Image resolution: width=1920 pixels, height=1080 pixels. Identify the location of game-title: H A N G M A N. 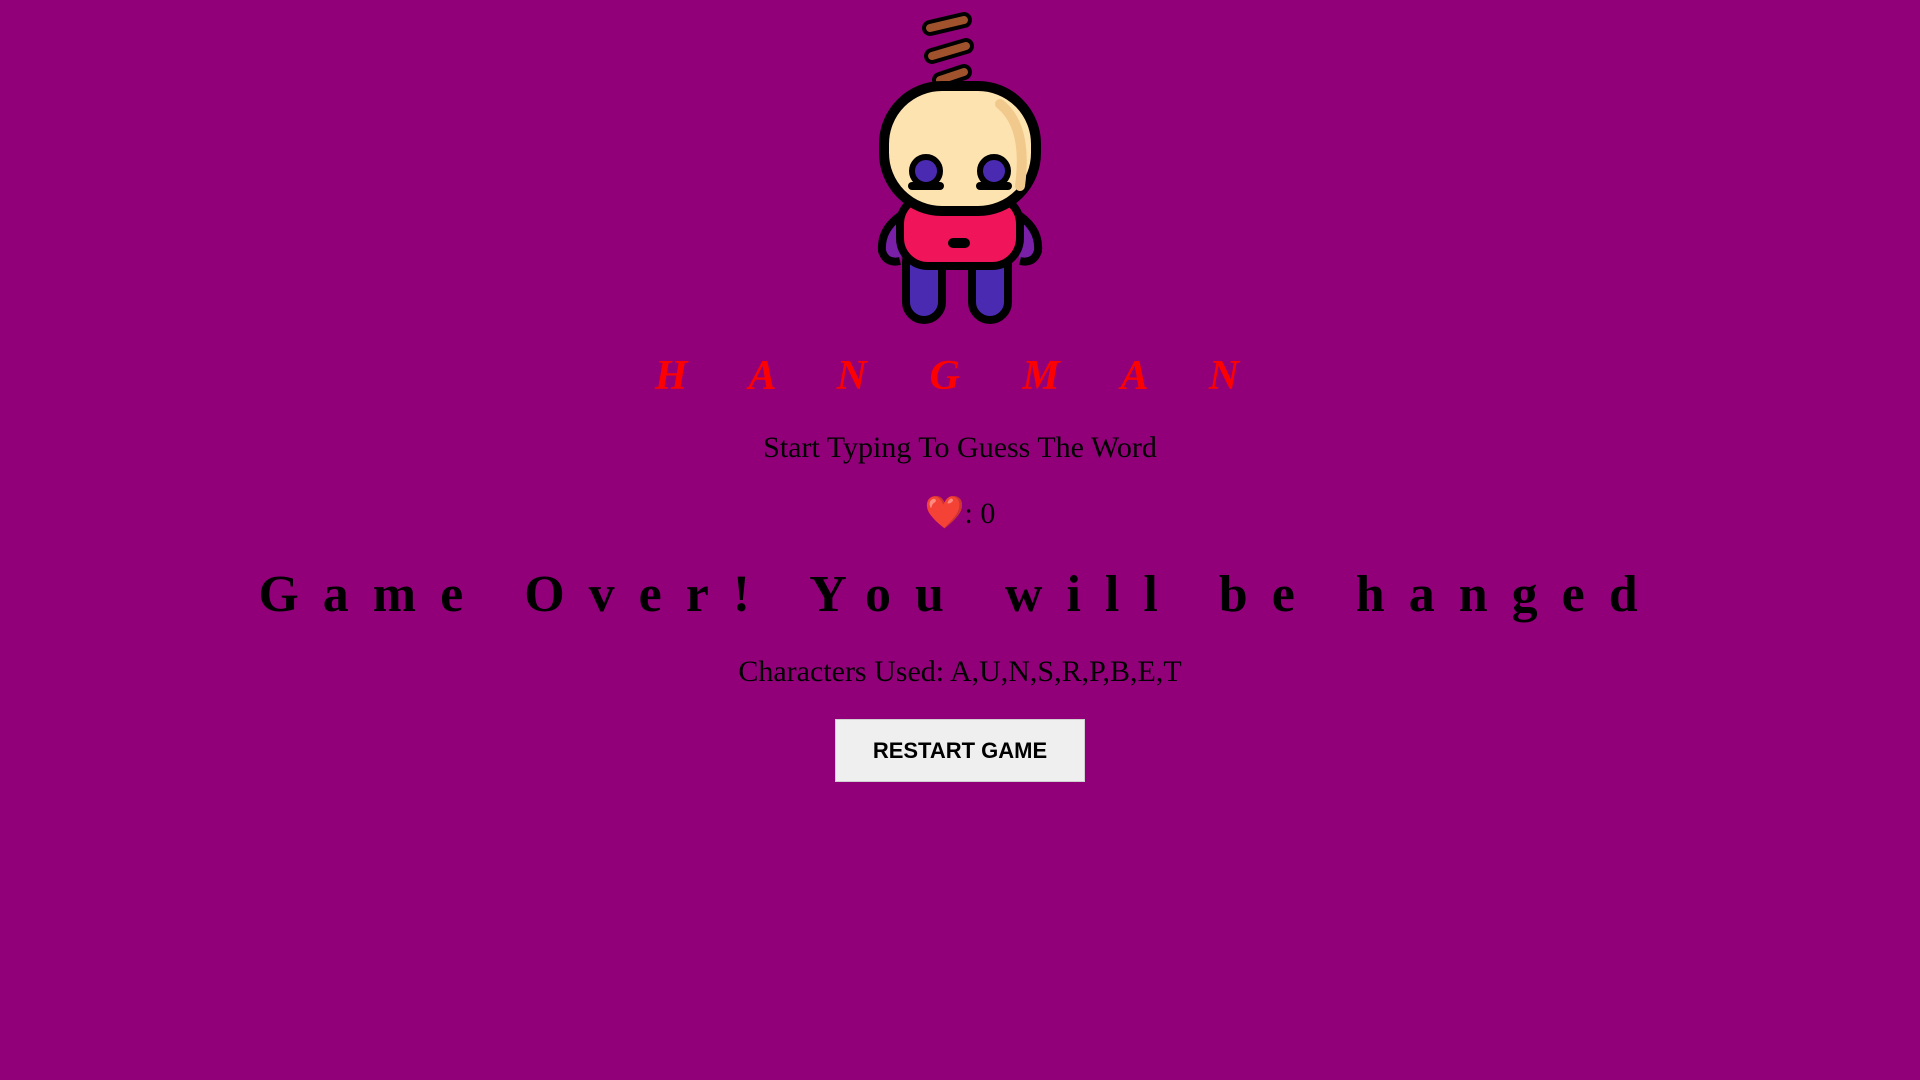
(960, 376).